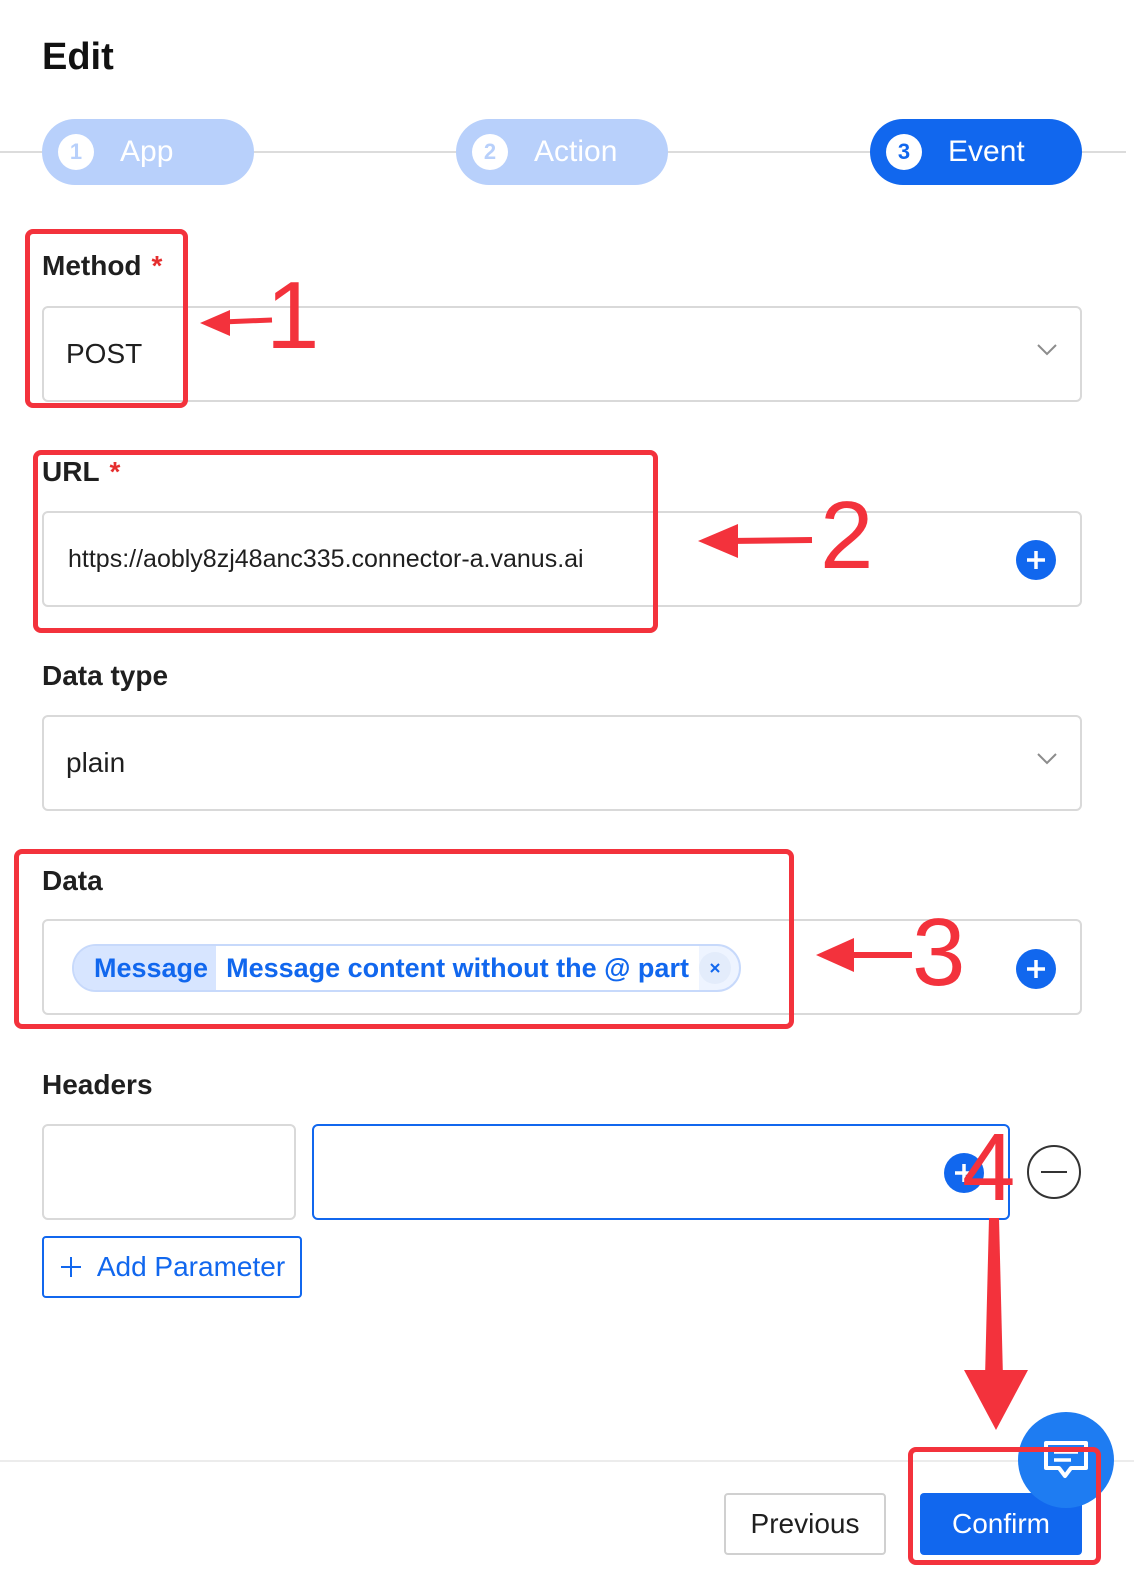  I want to click on annotation-number-3: 3, so click(939, 952).